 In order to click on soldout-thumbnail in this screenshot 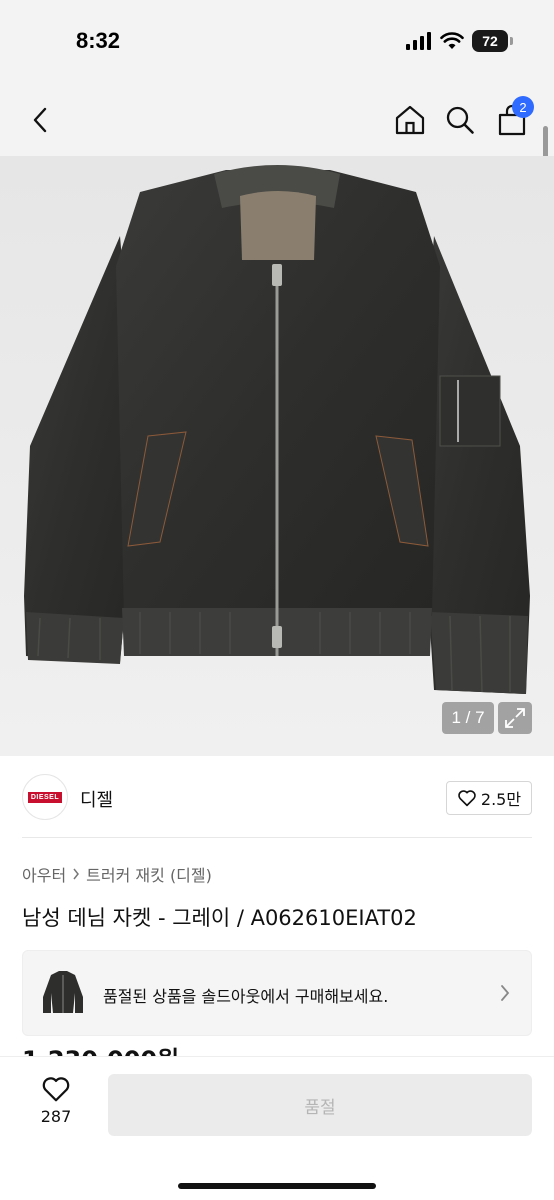, I will do `click(63, 994)`.